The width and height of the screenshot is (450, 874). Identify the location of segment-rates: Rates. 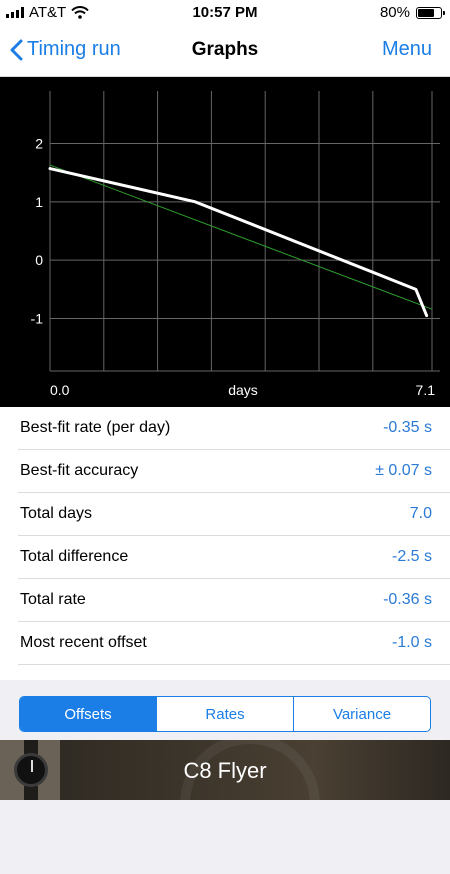
(224, 714).